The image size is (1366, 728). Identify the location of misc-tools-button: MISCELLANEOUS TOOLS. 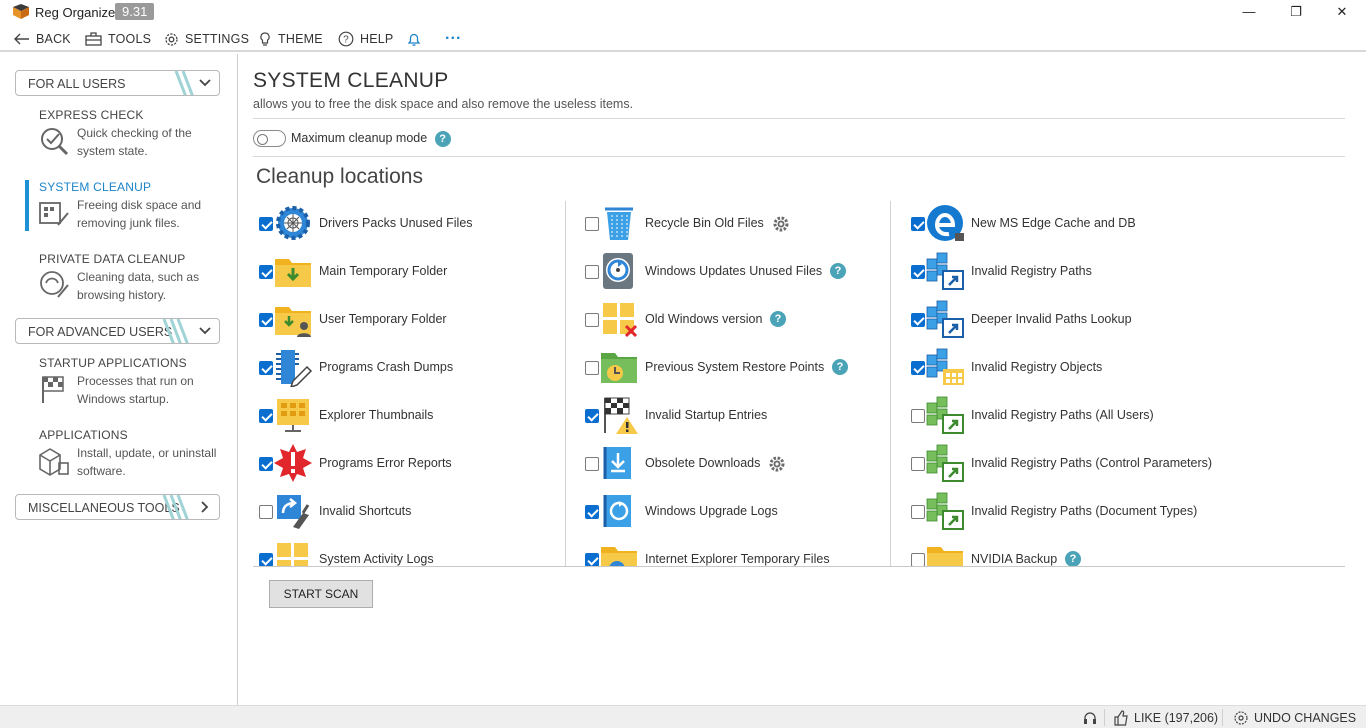
(117, 507).